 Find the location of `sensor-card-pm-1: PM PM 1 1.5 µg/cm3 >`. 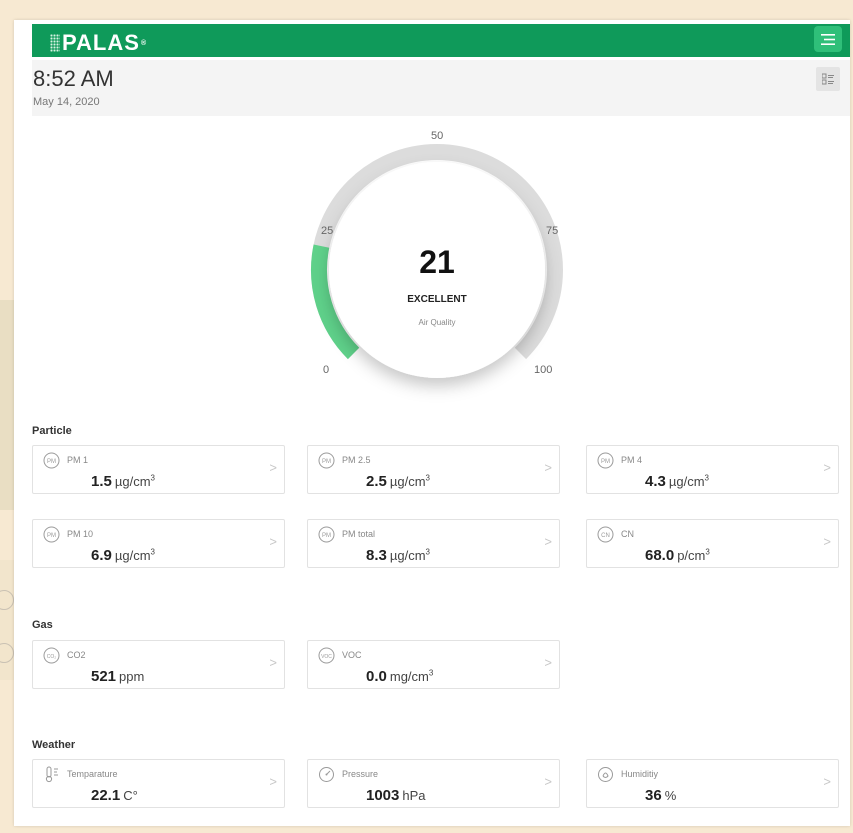

sensor-card-pm-1: PM PM 1 1.5 µg/cm3 > is located at coordinates (158, 469).